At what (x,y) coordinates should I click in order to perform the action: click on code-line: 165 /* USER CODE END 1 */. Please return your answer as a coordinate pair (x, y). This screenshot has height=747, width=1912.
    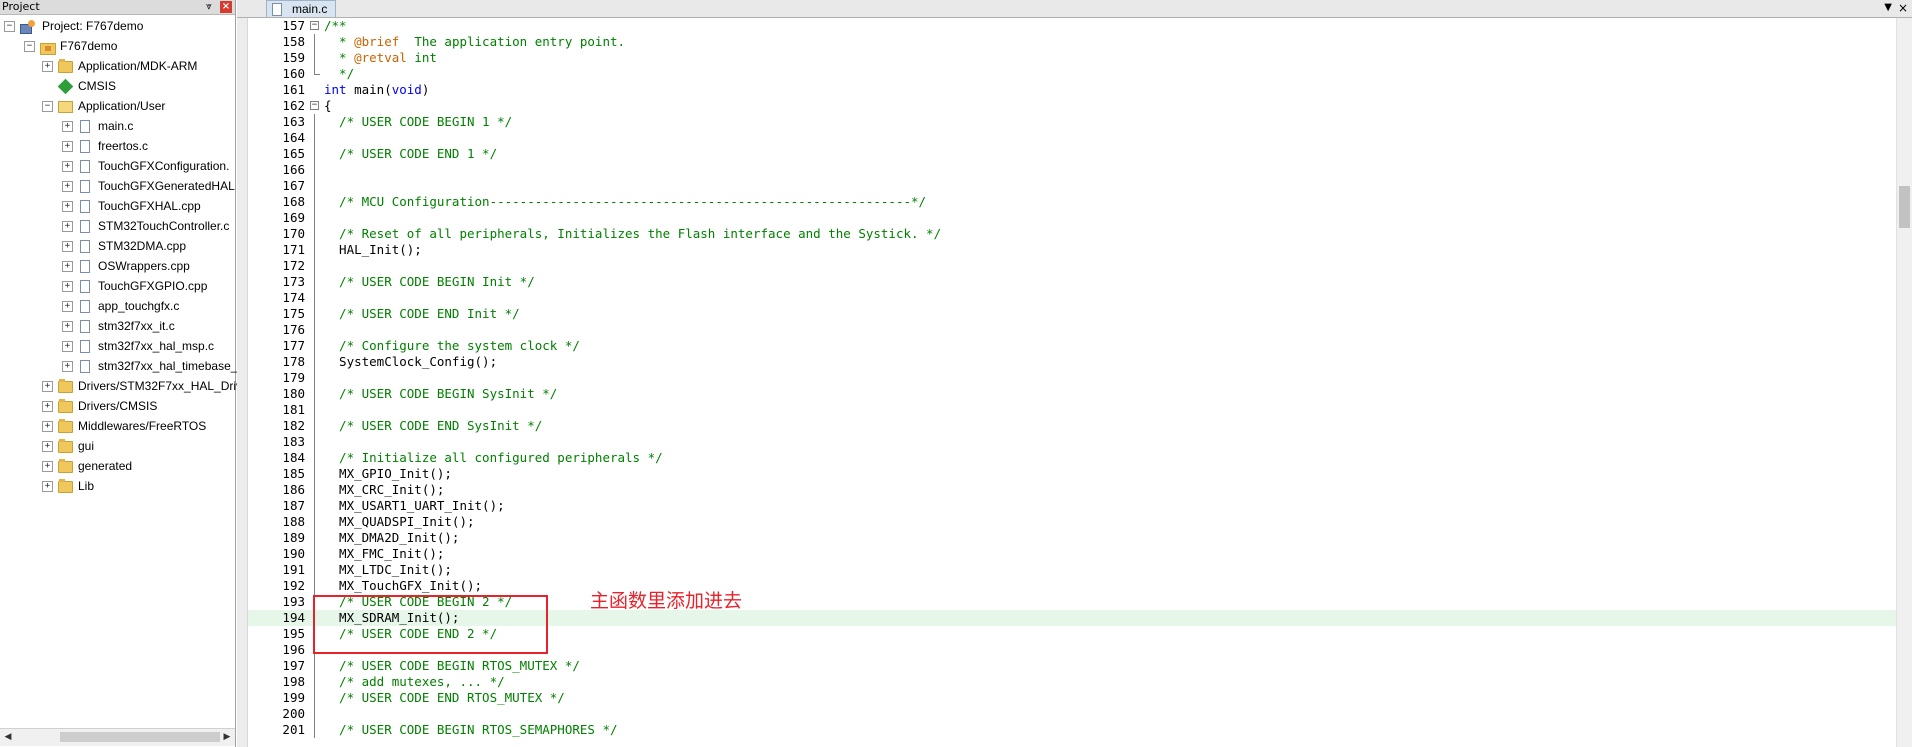
    Looking at the image, I should click on (1072, 154).